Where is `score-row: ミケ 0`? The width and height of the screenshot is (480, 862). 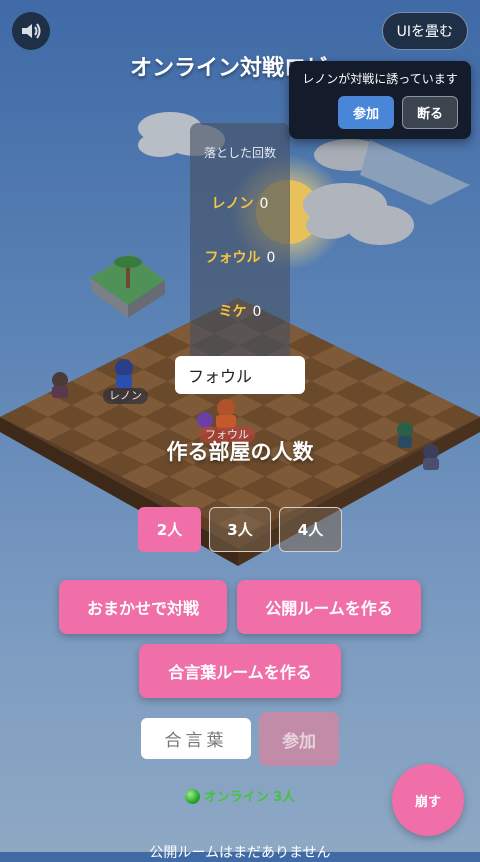
score-row: ミケ 0 is located at coordinates (240, 311).